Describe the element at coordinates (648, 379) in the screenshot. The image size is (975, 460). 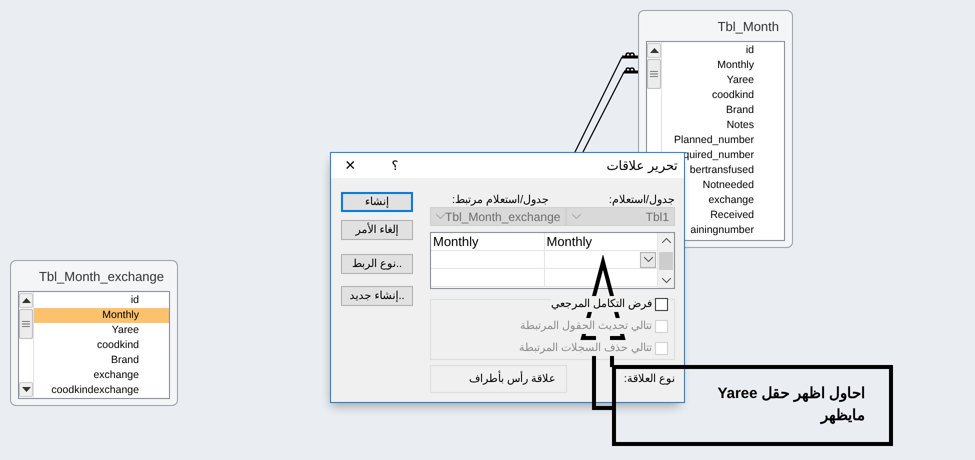
I see `relationship-type-label: نوع العلاقة:` at that location.